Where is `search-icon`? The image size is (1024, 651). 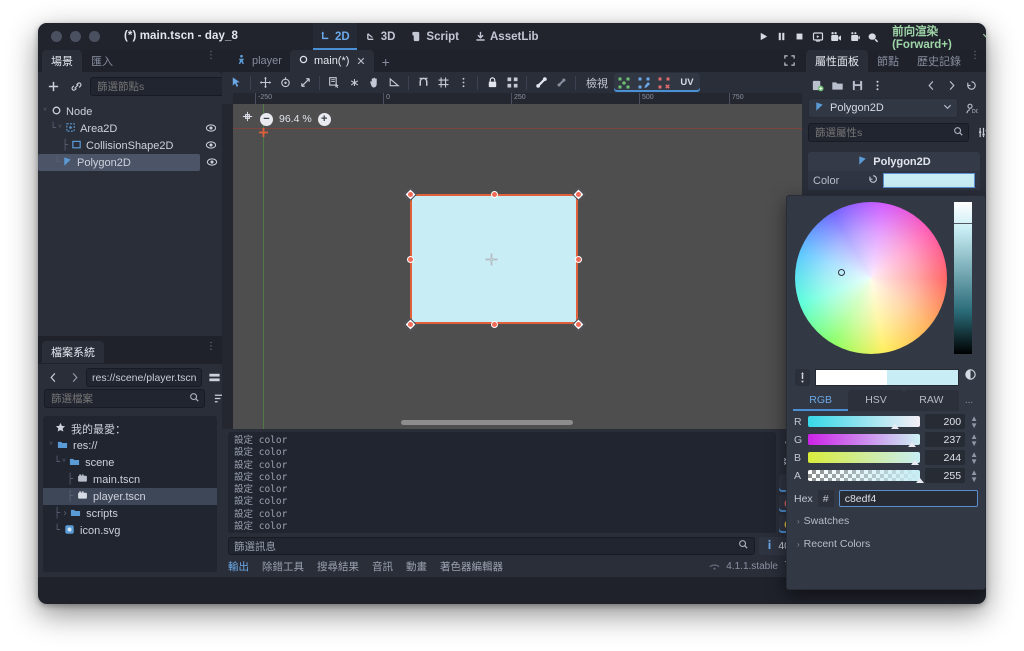
search-icon is located at coordinates (743, 546).